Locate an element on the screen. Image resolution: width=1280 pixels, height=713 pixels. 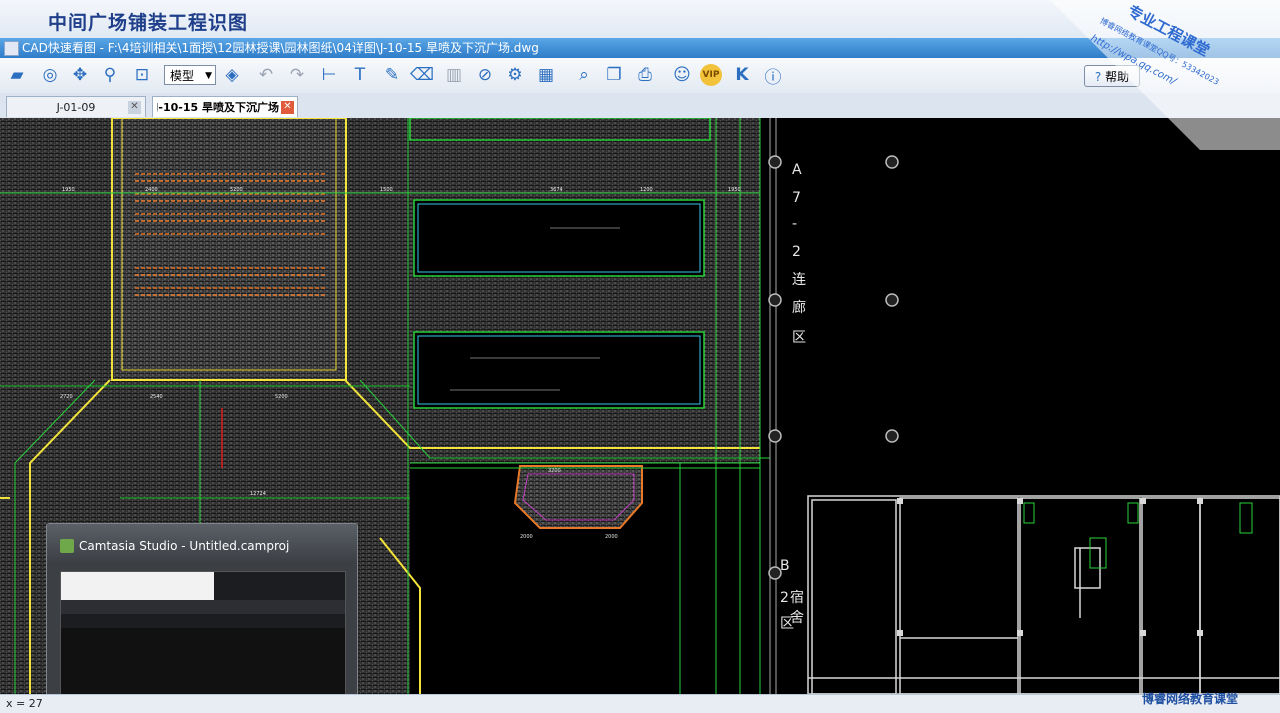
sunken-plaza is located at coordinates (578, 497).